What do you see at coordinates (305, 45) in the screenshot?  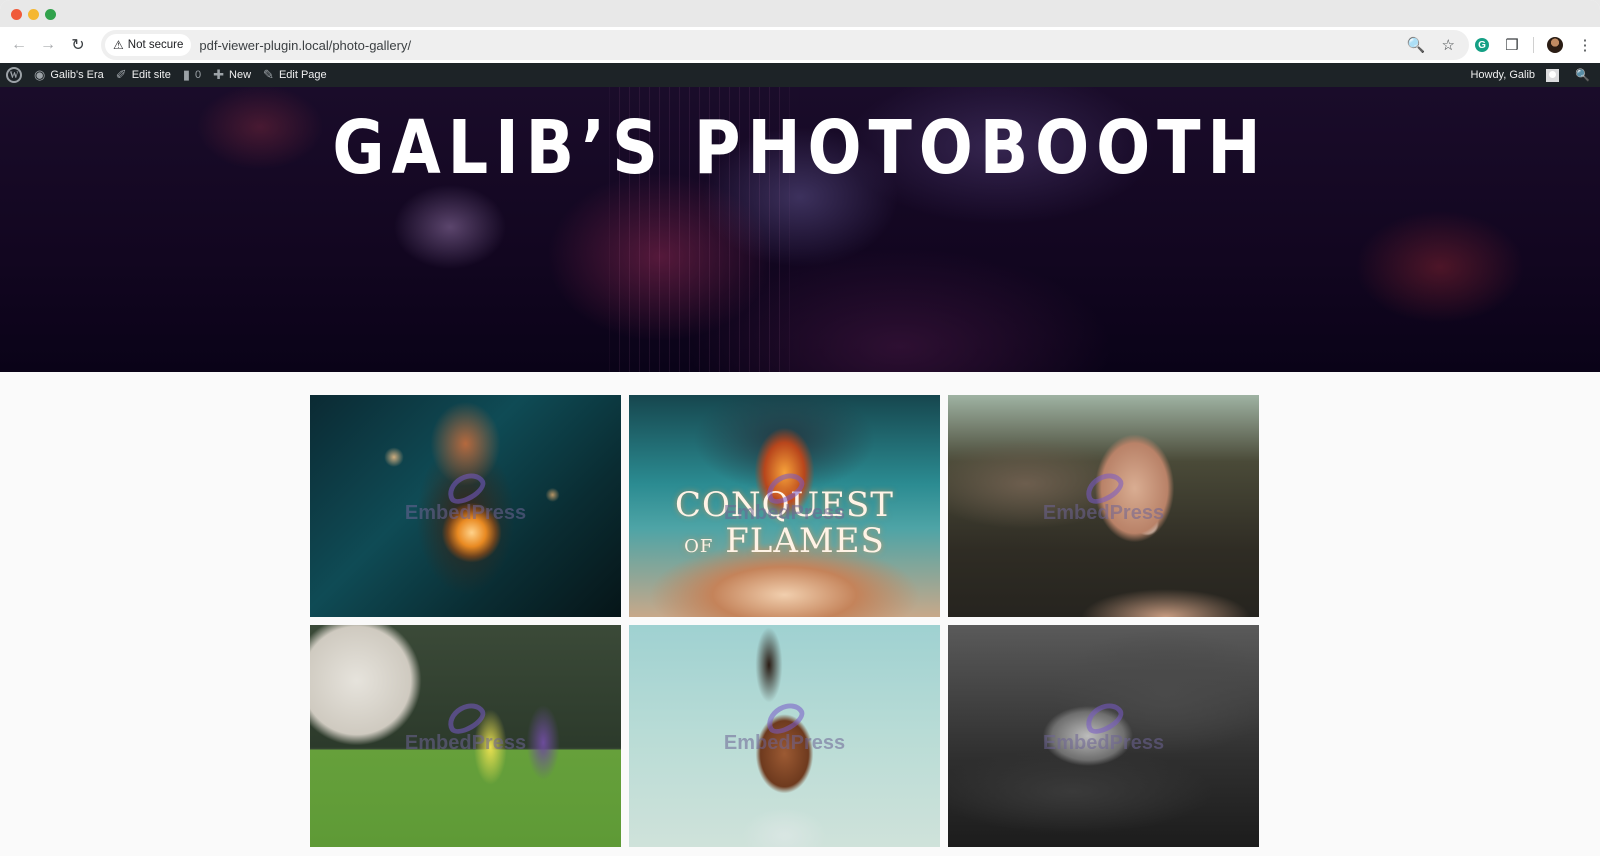 I see `url-text: pdf-viewer-plugin.local/photo-gallery/` at bounding box center [305, 45].